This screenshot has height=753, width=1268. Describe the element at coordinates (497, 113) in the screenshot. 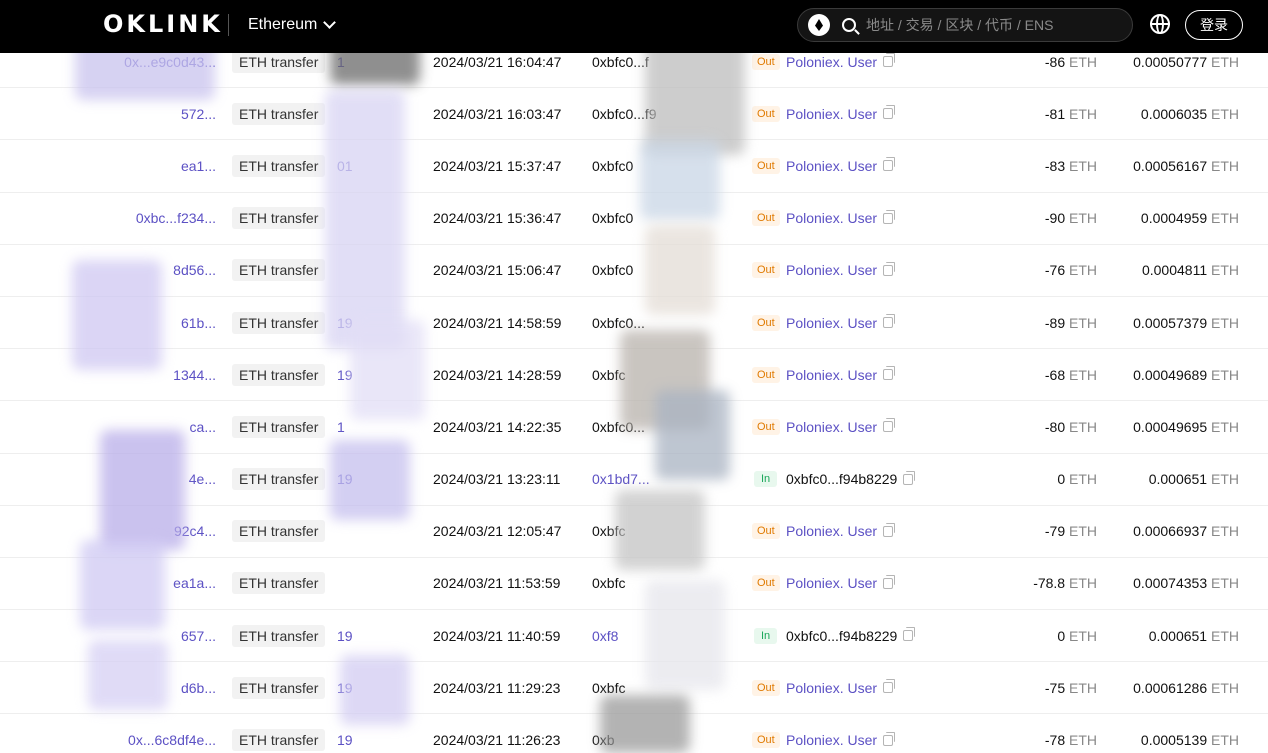

I see `tx-time: 2024/03/21 16:03:47` at that location.